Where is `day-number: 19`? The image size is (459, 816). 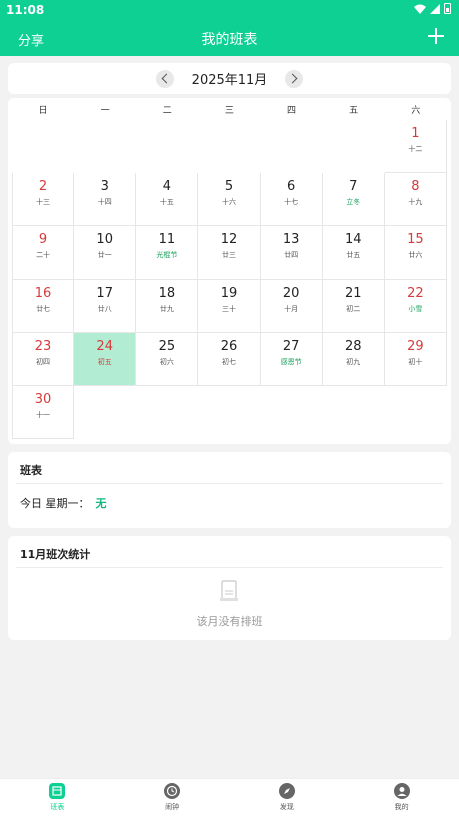
day-number: 19 is located at coordinates (229, 293).